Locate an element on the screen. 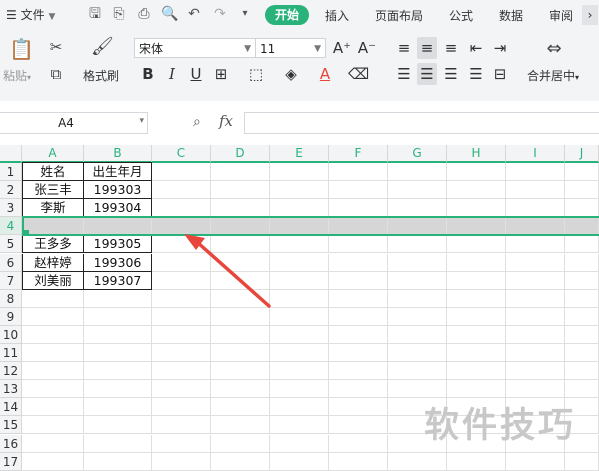 Image resolution: width=599 pixels, height=471 pixels. arrow-shaft is located at coordinates (233, 274).